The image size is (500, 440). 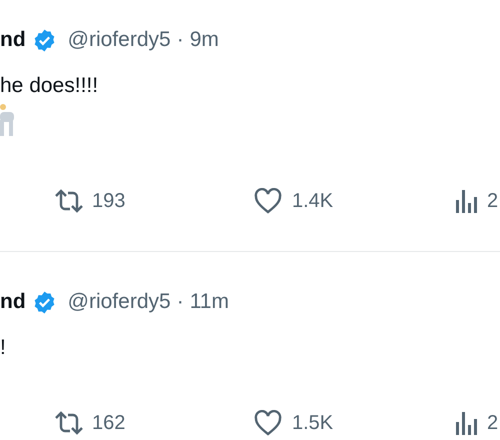 I want to click on like-count: 1.4K, so click(x=313, y=201).